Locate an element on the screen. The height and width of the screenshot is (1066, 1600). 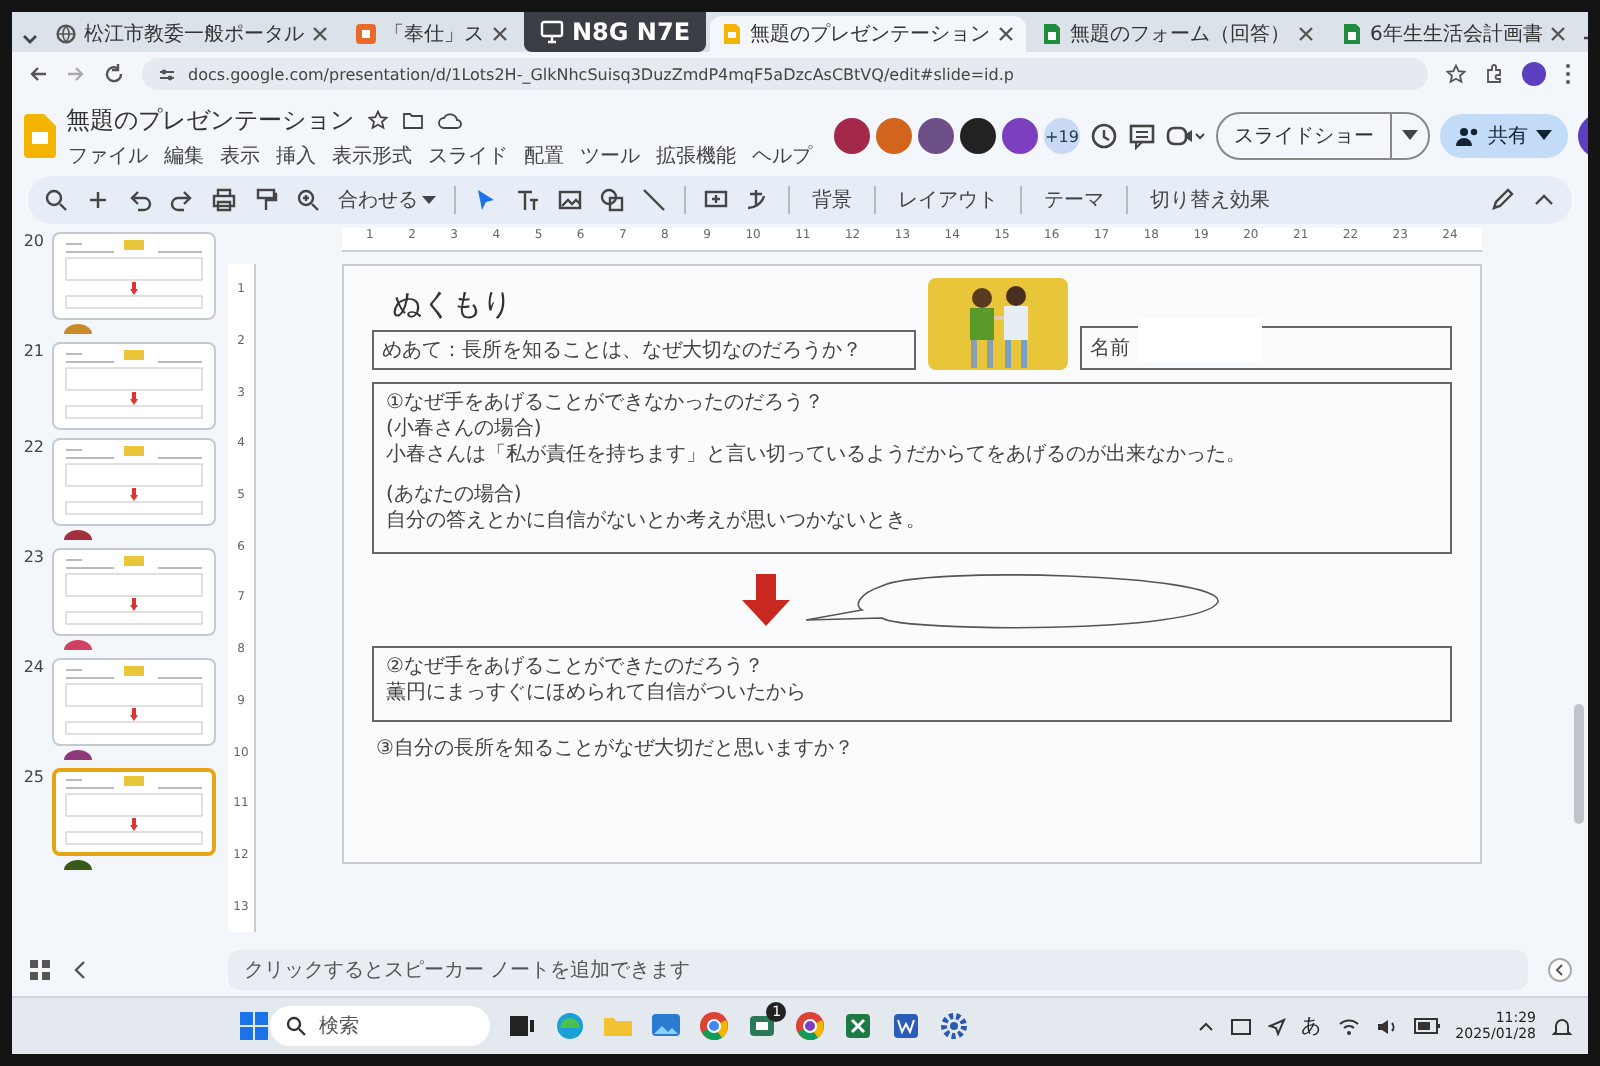
browser-tab: 松江市教委一般ポータル is located at coordinates (192, 34).